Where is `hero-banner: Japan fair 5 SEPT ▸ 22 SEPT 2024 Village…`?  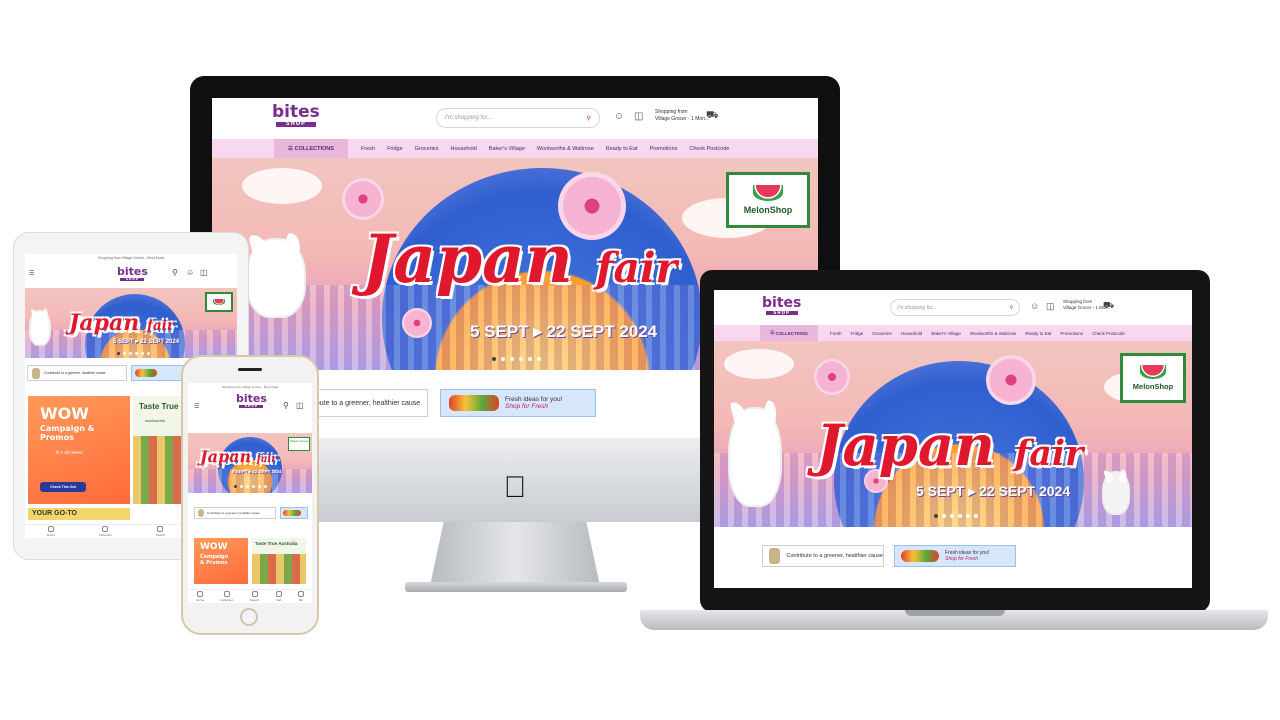
hero-banner: Japan fair 5 SEPT ▸ 22 SEPT 2024 Village… is located at coordinates (250, 463).